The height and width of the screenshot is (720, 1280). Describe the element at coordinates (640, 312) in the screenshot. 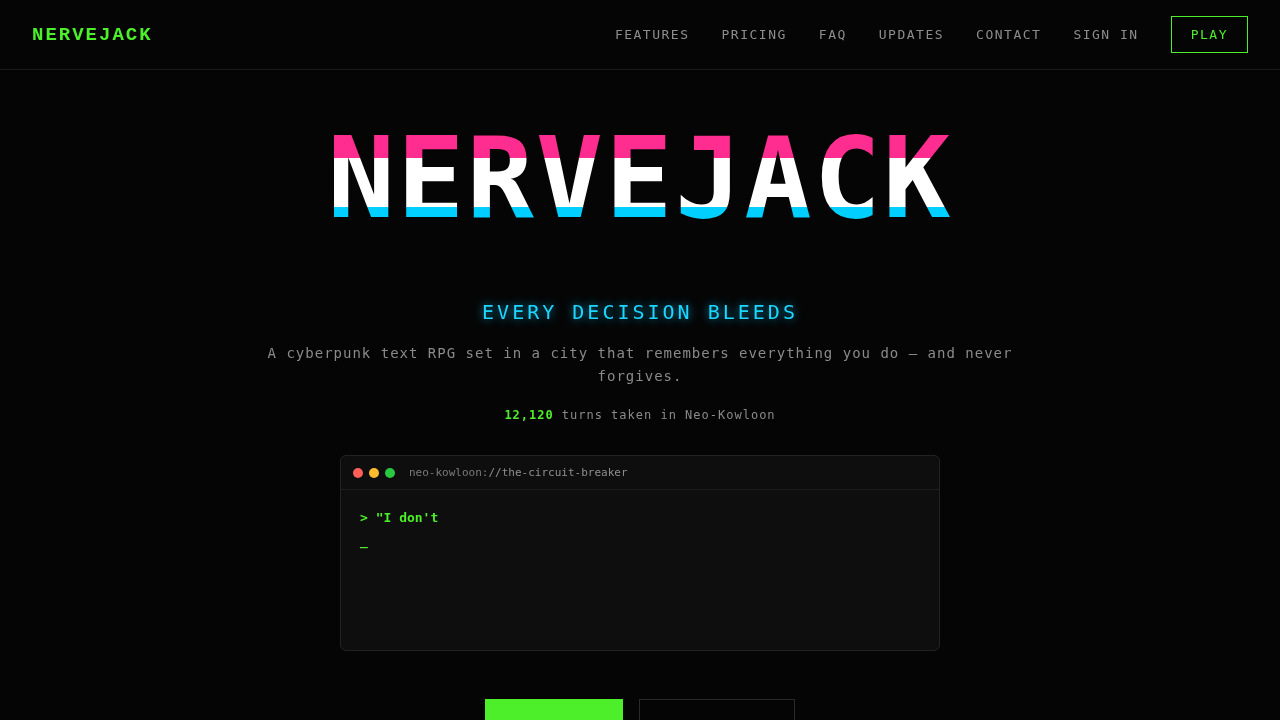

I see `tagline: EVERY DECISION BLEEDS` at that location.